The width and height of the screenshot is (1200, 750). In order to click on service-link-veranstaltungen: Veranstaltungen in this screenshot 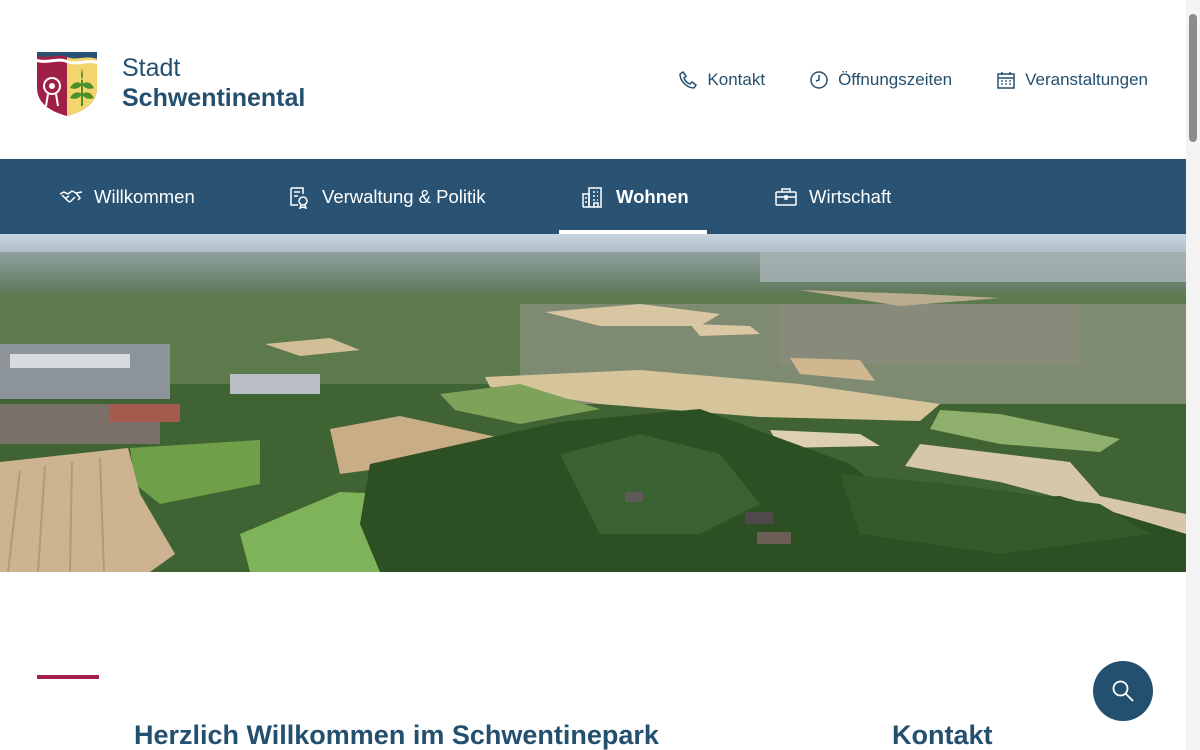, I will do `click(1072, 80)`.